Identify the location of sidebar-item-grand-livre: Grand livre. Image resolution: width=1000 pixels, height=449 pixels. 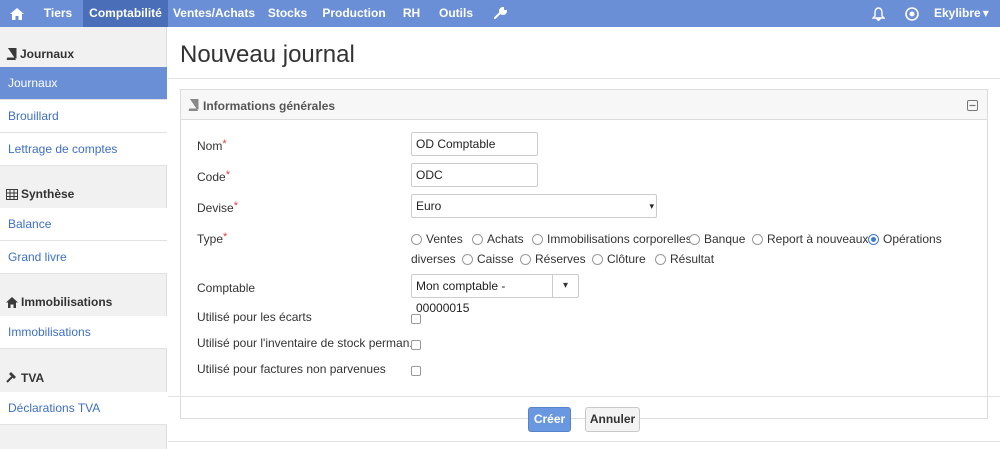
(83, 257).